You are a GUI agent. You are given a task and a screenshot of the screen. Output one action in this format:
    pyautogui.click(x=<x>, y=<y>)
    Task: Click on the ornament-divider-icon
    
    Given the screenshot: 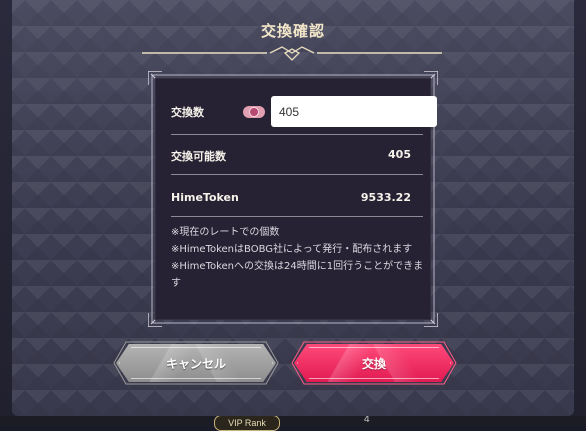 What is the action you would take?
    pyautogui.click(x=292, y=53)
    